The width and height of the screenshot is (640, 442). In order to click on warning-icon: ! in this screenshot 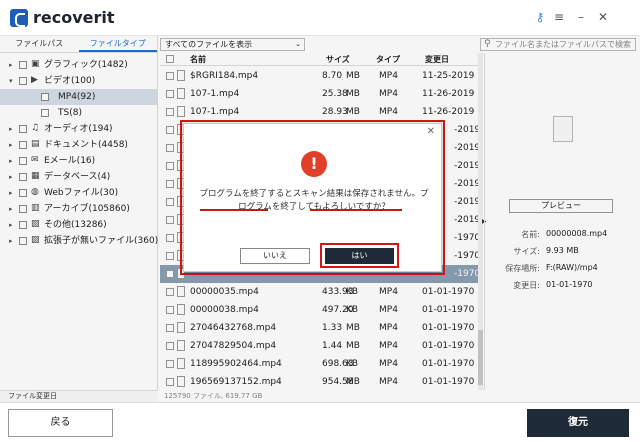, I will do `click(314, 164)`.